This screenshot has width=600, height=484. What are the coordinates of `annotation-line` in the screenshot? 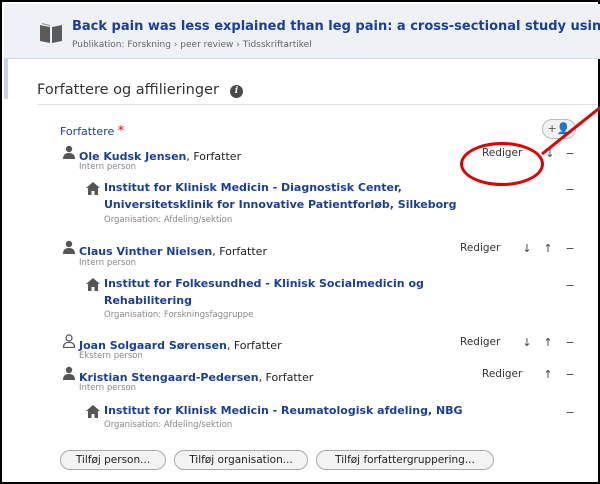 It's located at (570, 130).